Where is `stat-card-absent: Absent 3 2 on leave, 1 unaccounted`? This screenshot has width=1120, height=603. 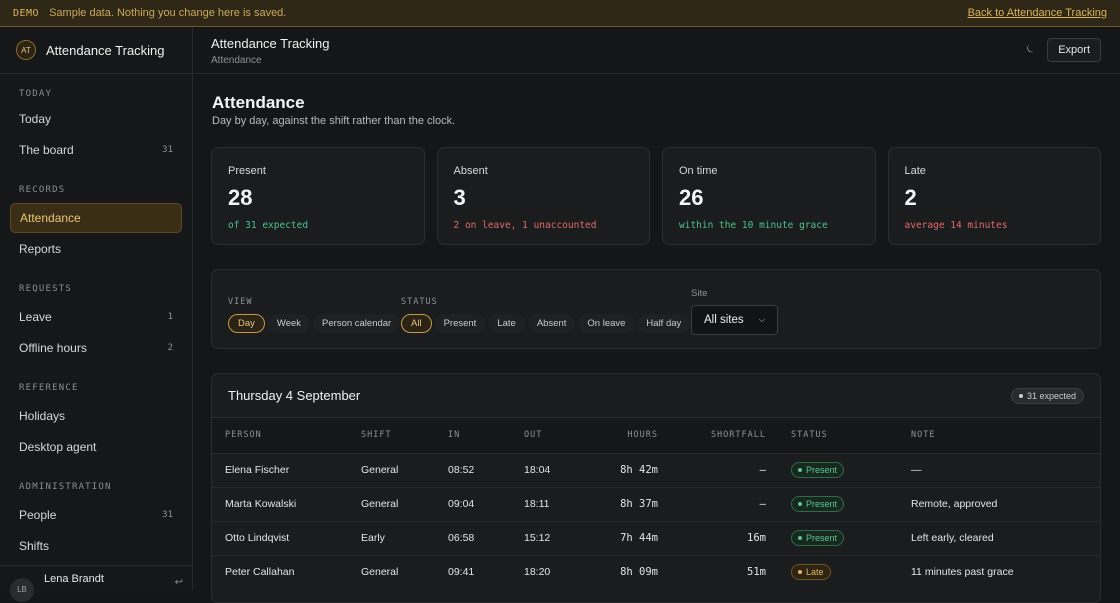 stat-card-absent: Absent 3 2 on leave, 1 unaccounted is located at coordinates (543, 196).